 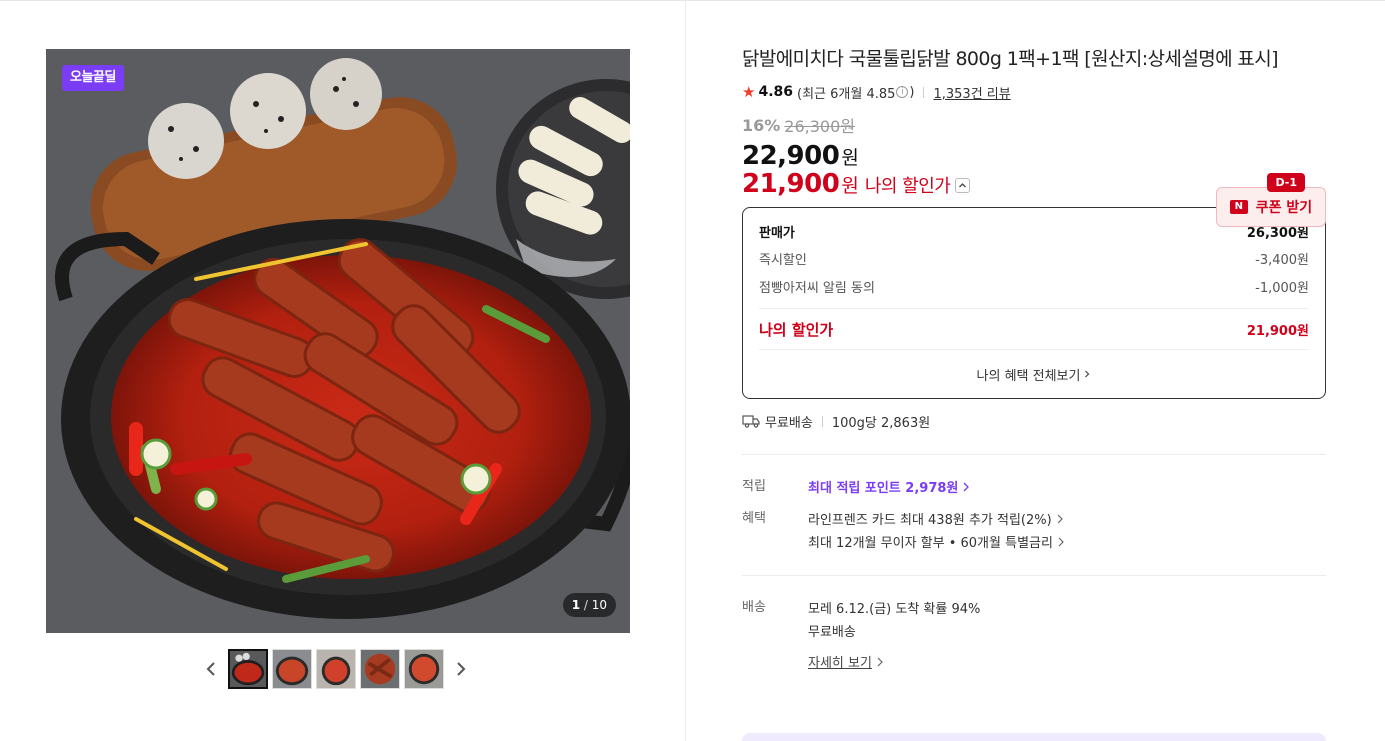 I want to click on benefits-label: 혜택, so click(x=754, y=518).